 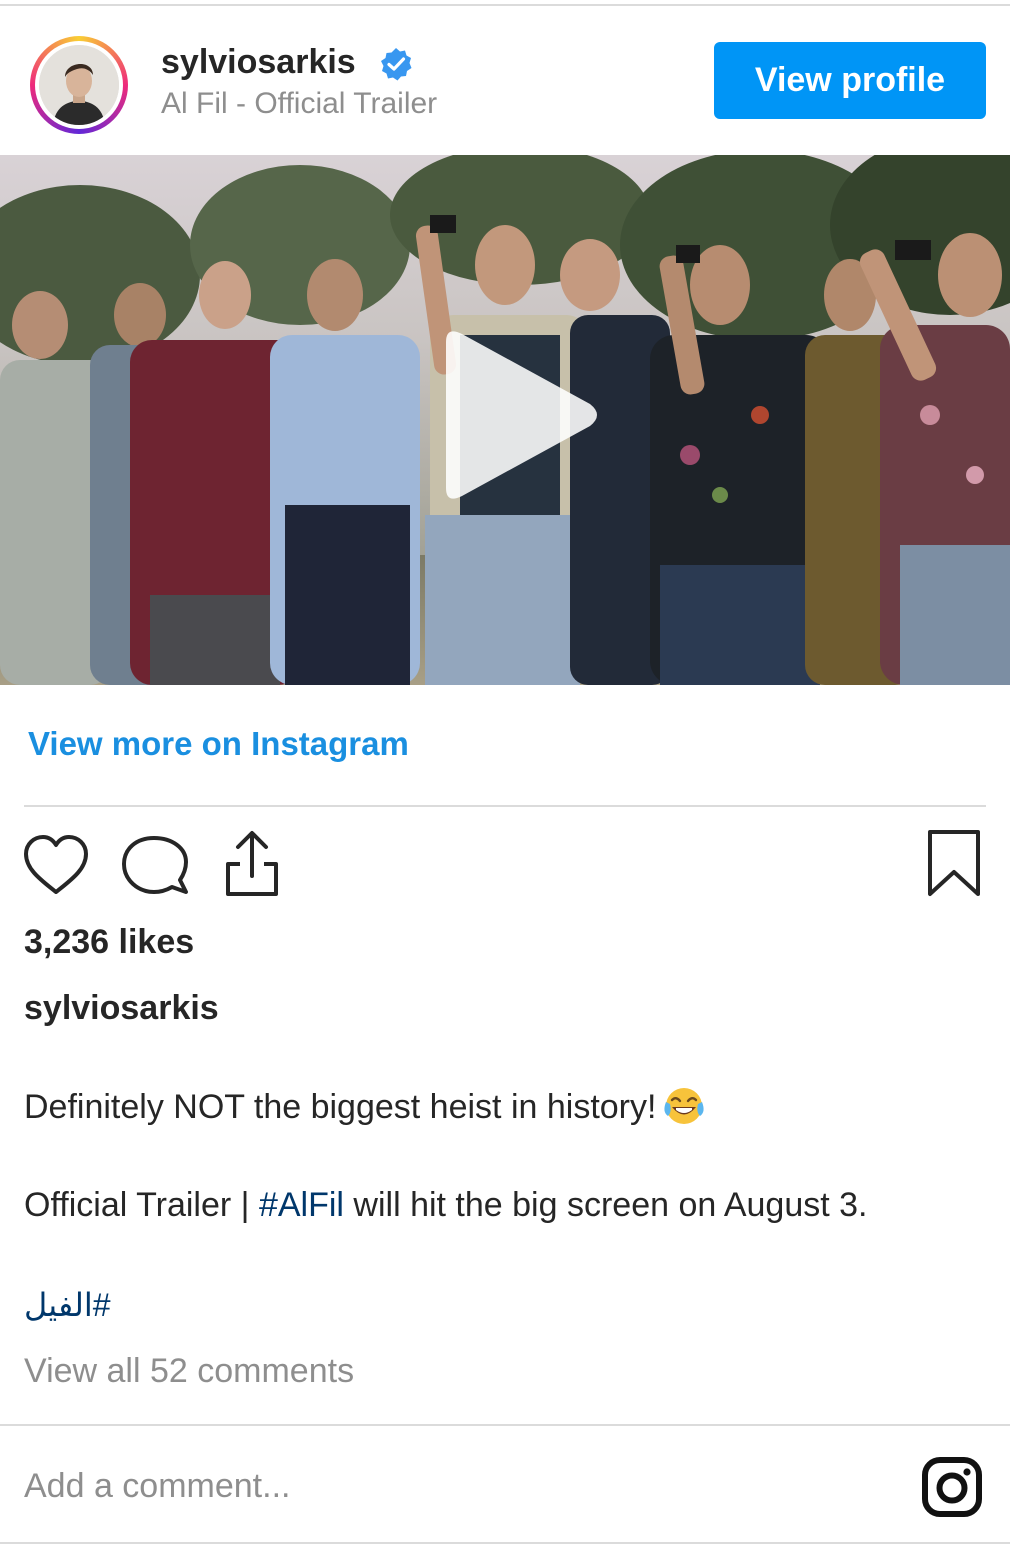 I want to click on face-with-tears-of-joy-icon, so click(x=684, y=1106).